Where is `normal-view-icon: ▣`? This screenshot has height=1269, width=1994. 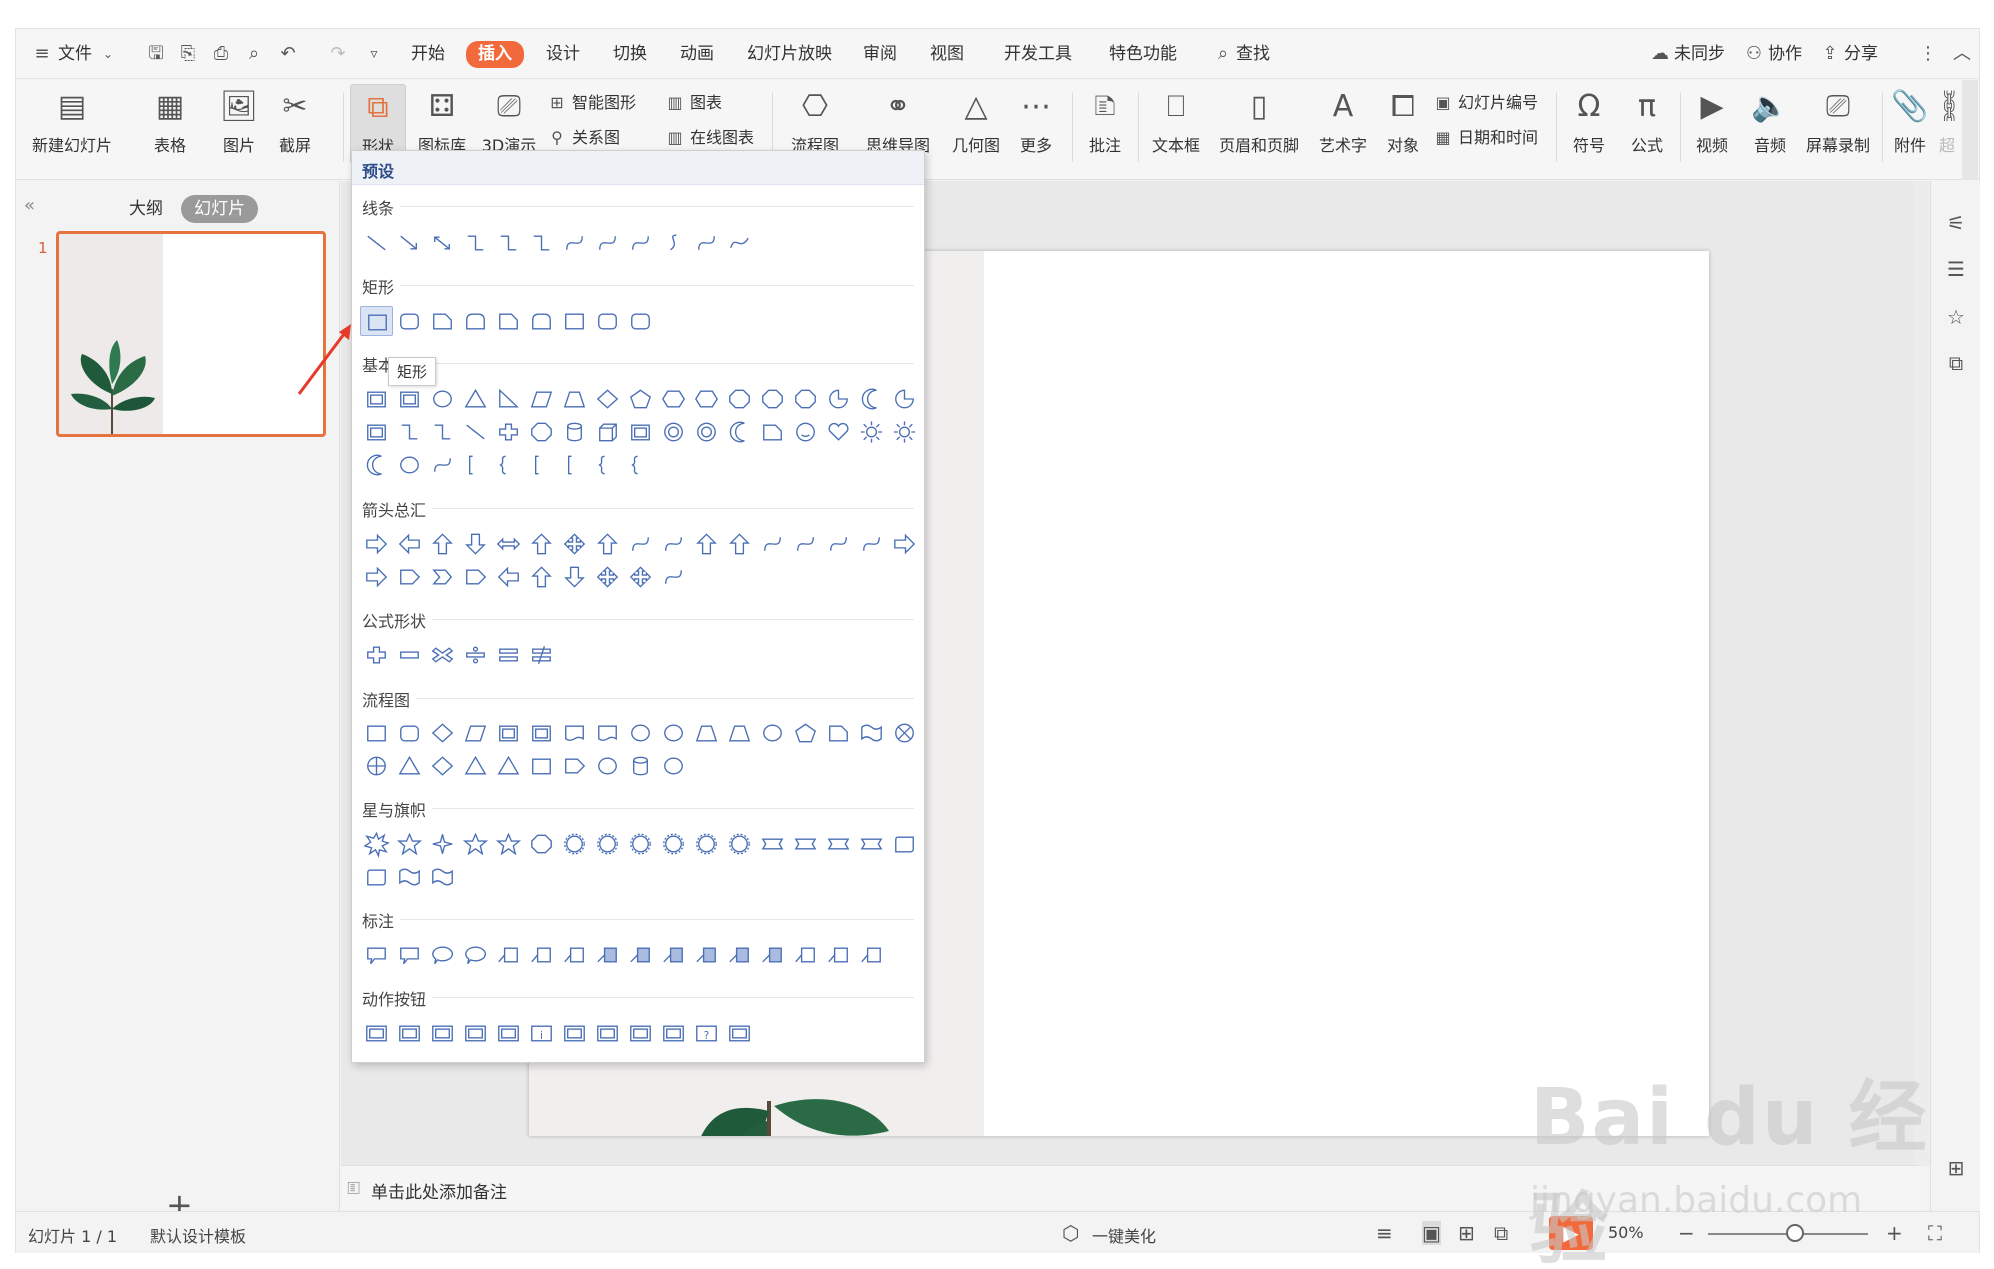
normal-view-icon: ▣ is located at coordinates (1431, 1233).